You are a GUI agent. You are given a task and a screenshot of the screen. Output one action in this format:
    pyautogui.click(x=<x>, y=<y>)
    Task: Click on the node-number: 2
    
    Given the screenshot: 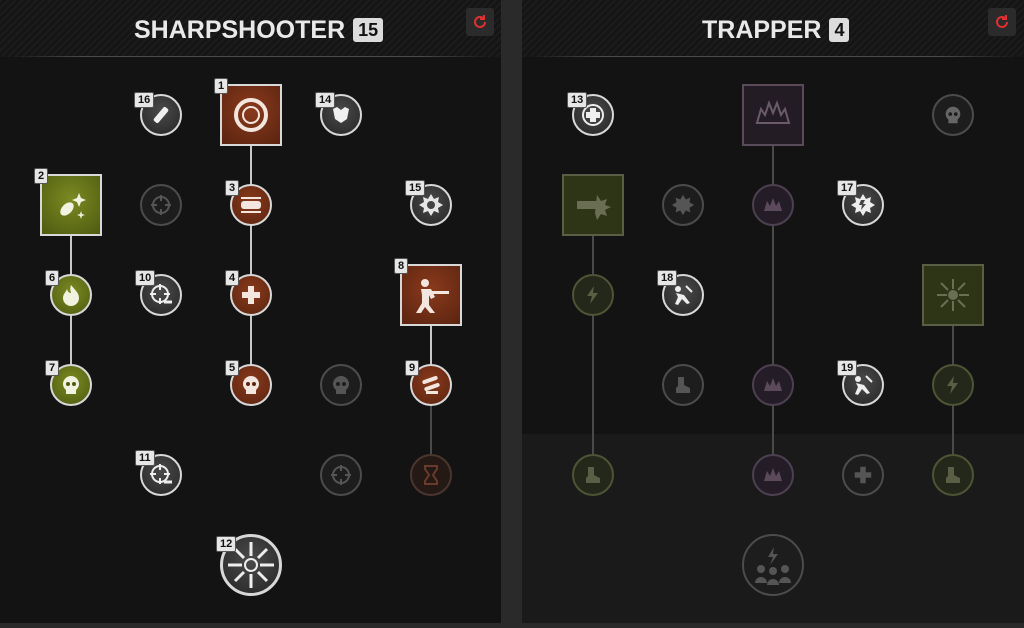 What is the action you would take?
    pyautogui.click(x=41, y=176)
    